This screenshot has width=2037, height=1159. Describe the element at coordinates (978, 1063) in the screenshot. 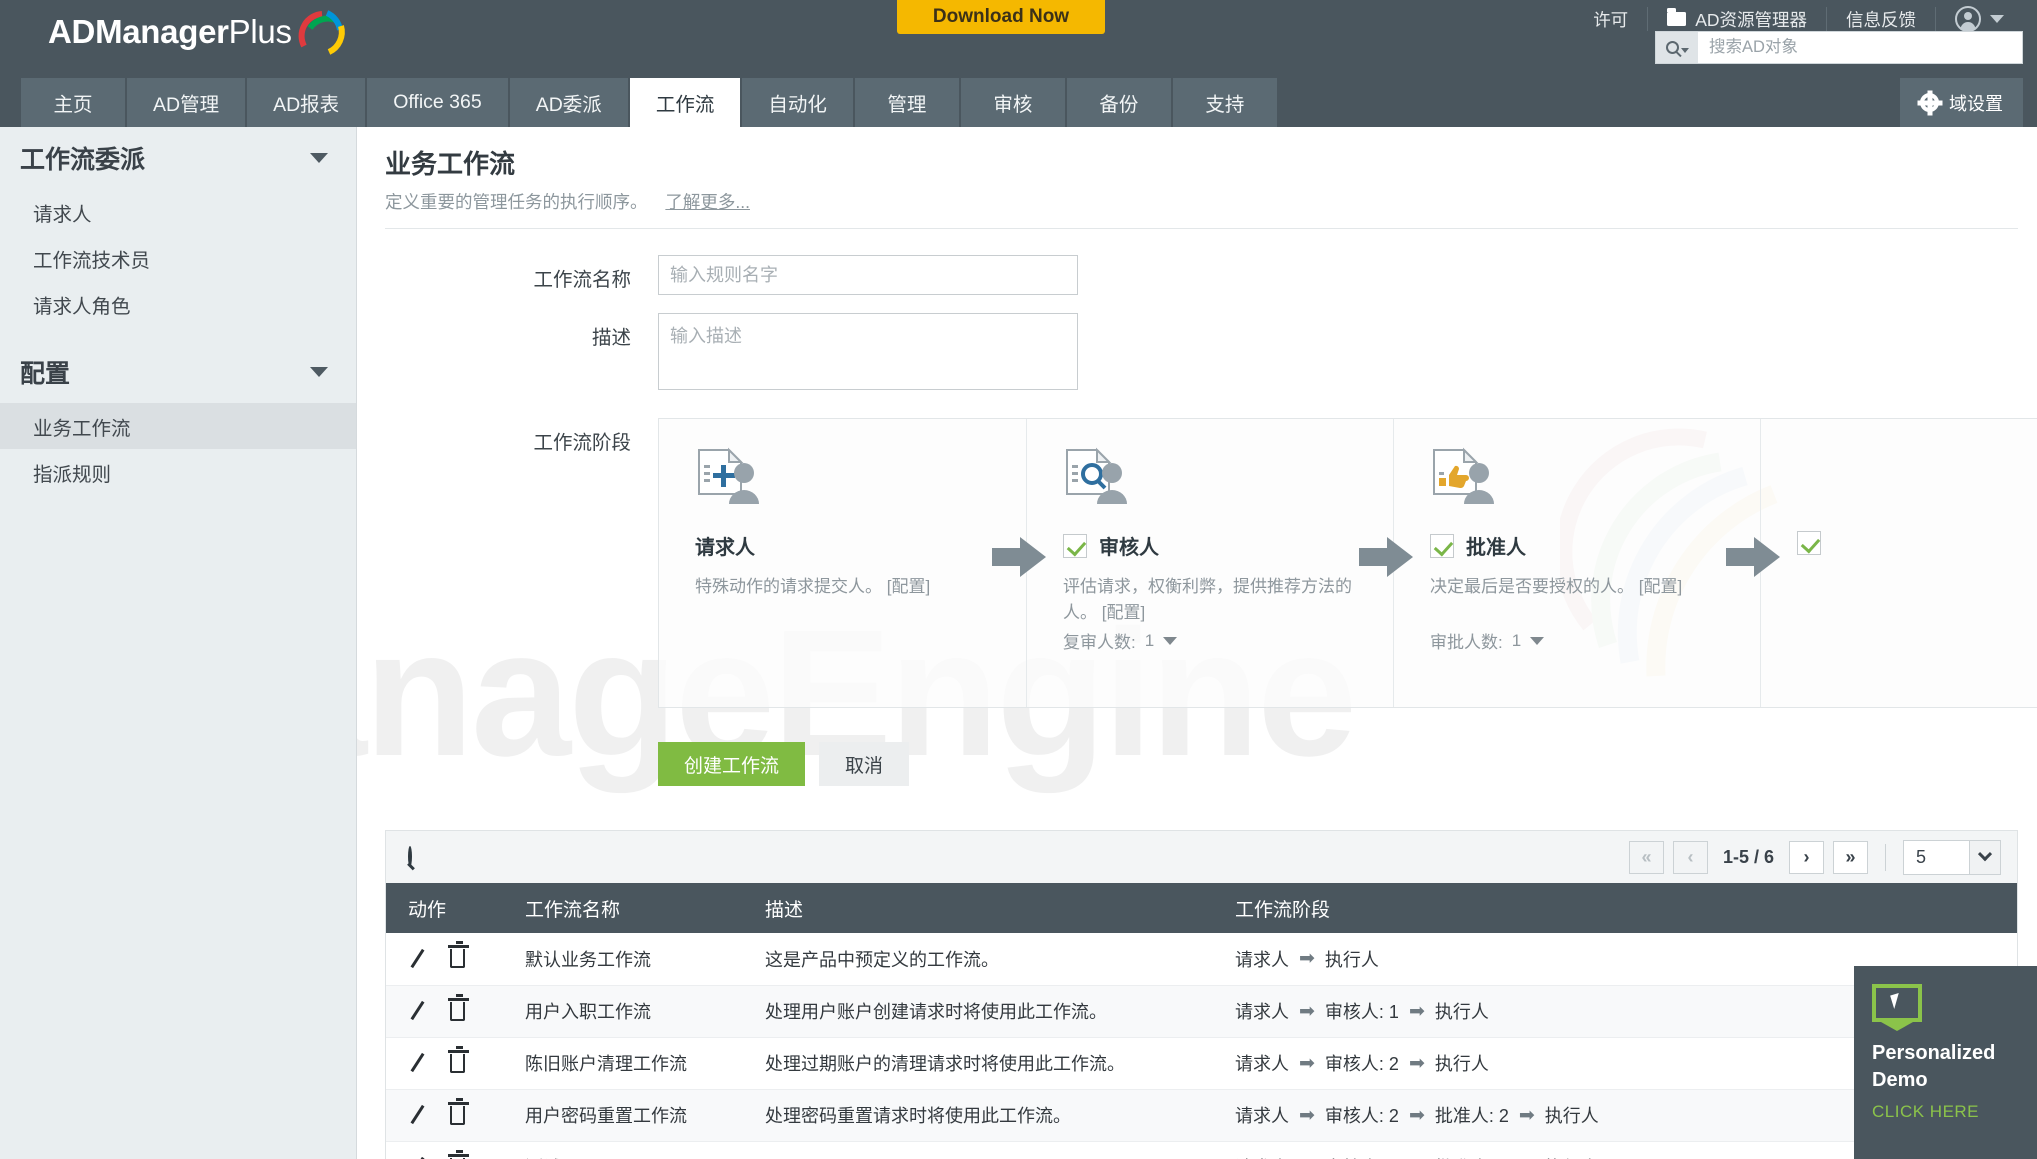

I see `row-description: 处理过期账户的清理请求时将使用此工作流。` at that location.